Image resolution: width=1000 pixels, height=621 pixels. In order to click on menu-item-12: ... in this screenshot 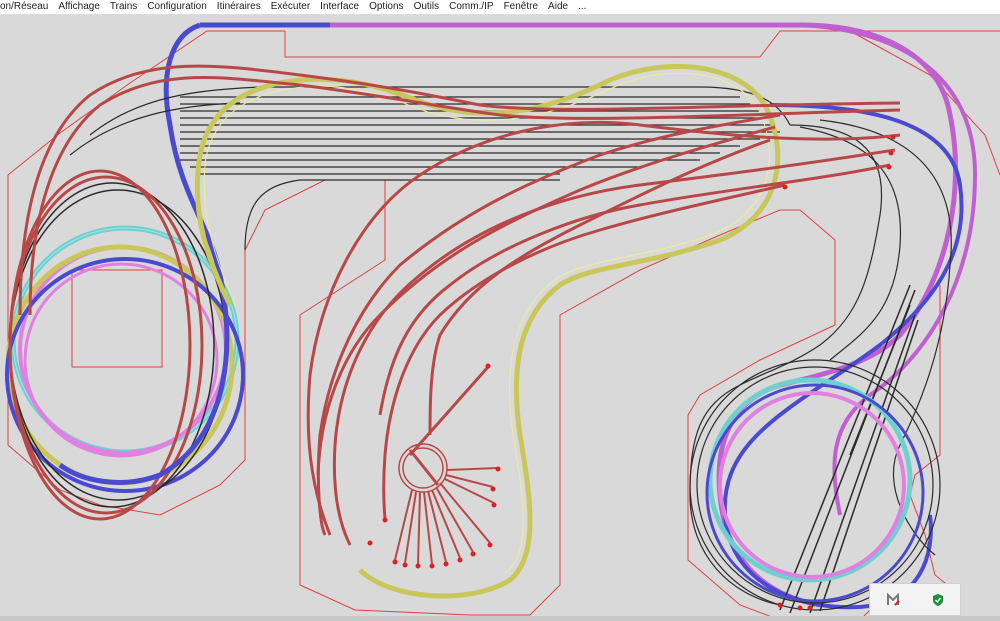, I will do `click(582, 7)`.